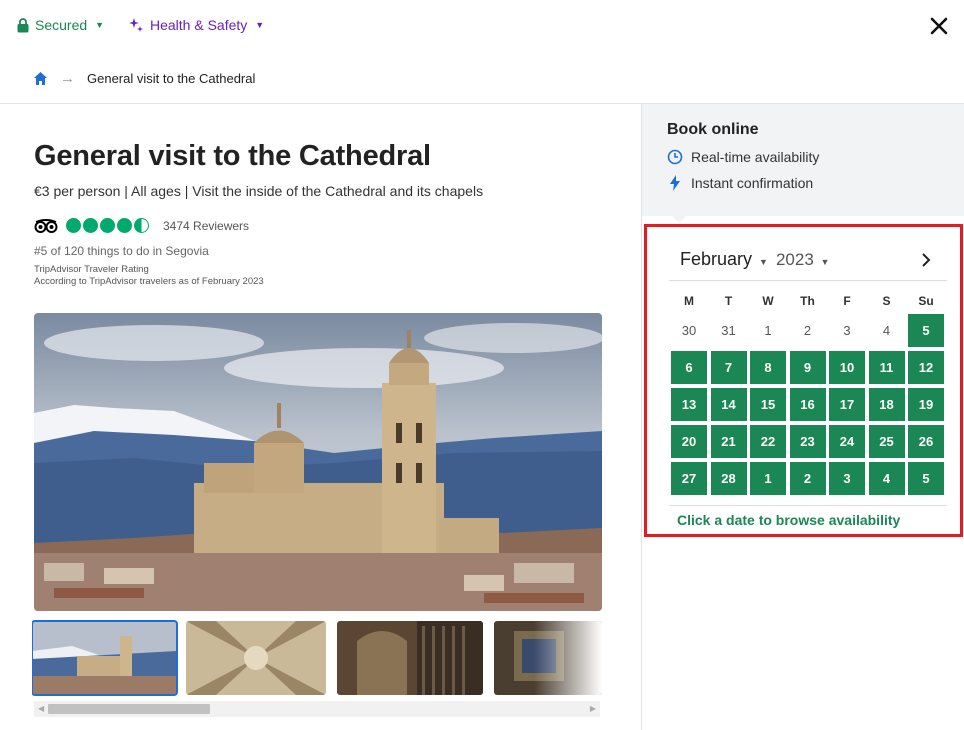 The width and height of the screenshot is (964, 730). I want to click on scroll-left-arrow-icon: ◀, so click(41, 708).